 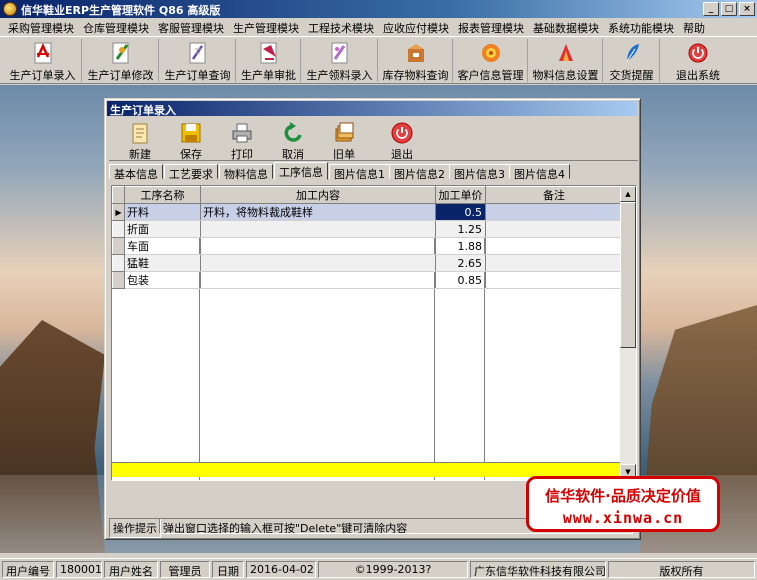 I want to click on tab-image-info-3: 图片信息3, so click(x=479, y=172).